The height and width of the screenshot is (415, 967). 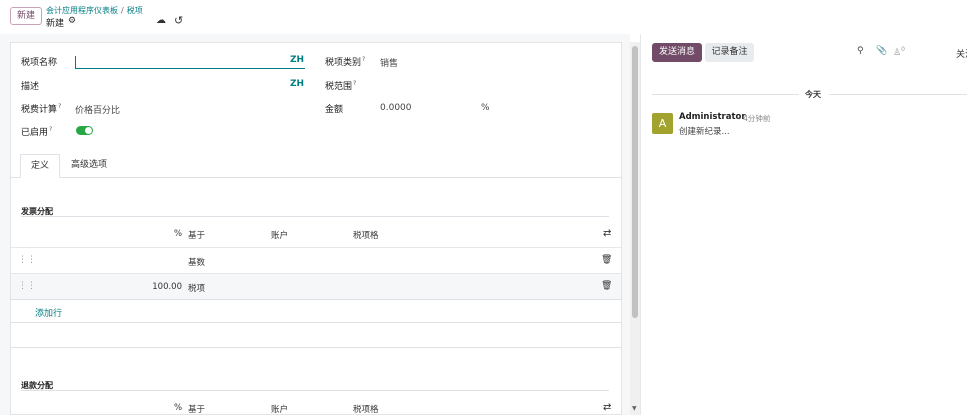 I want to click on amount-value: 0.0000, so click(x=396, y=108).